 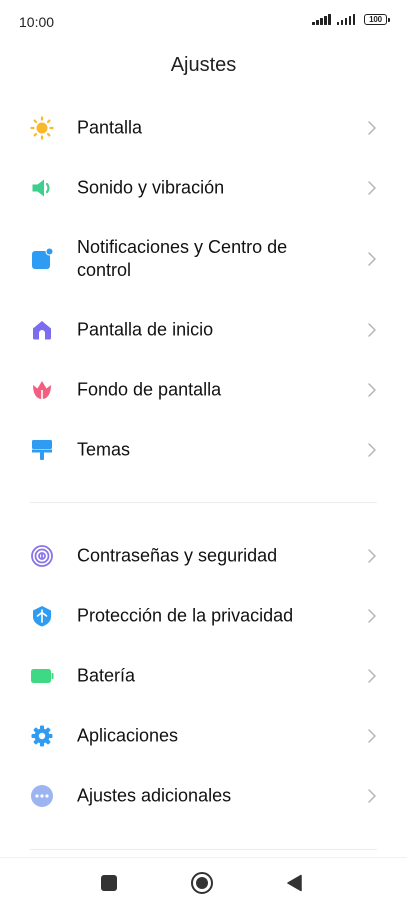 What do you see at coordinates (42, 556) in the screenshot?
I see `fingerprint-icon` at bounding box center [42, 556].